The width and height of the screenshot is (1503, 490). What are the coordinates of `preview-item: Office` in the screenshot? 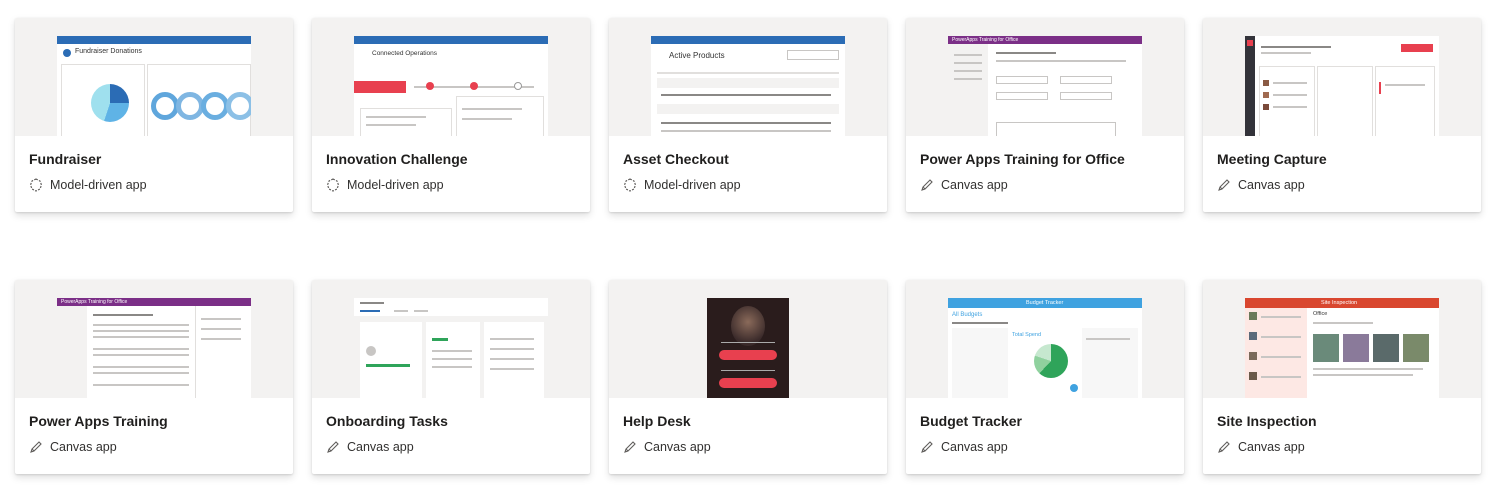 It's located at (1320, 314).